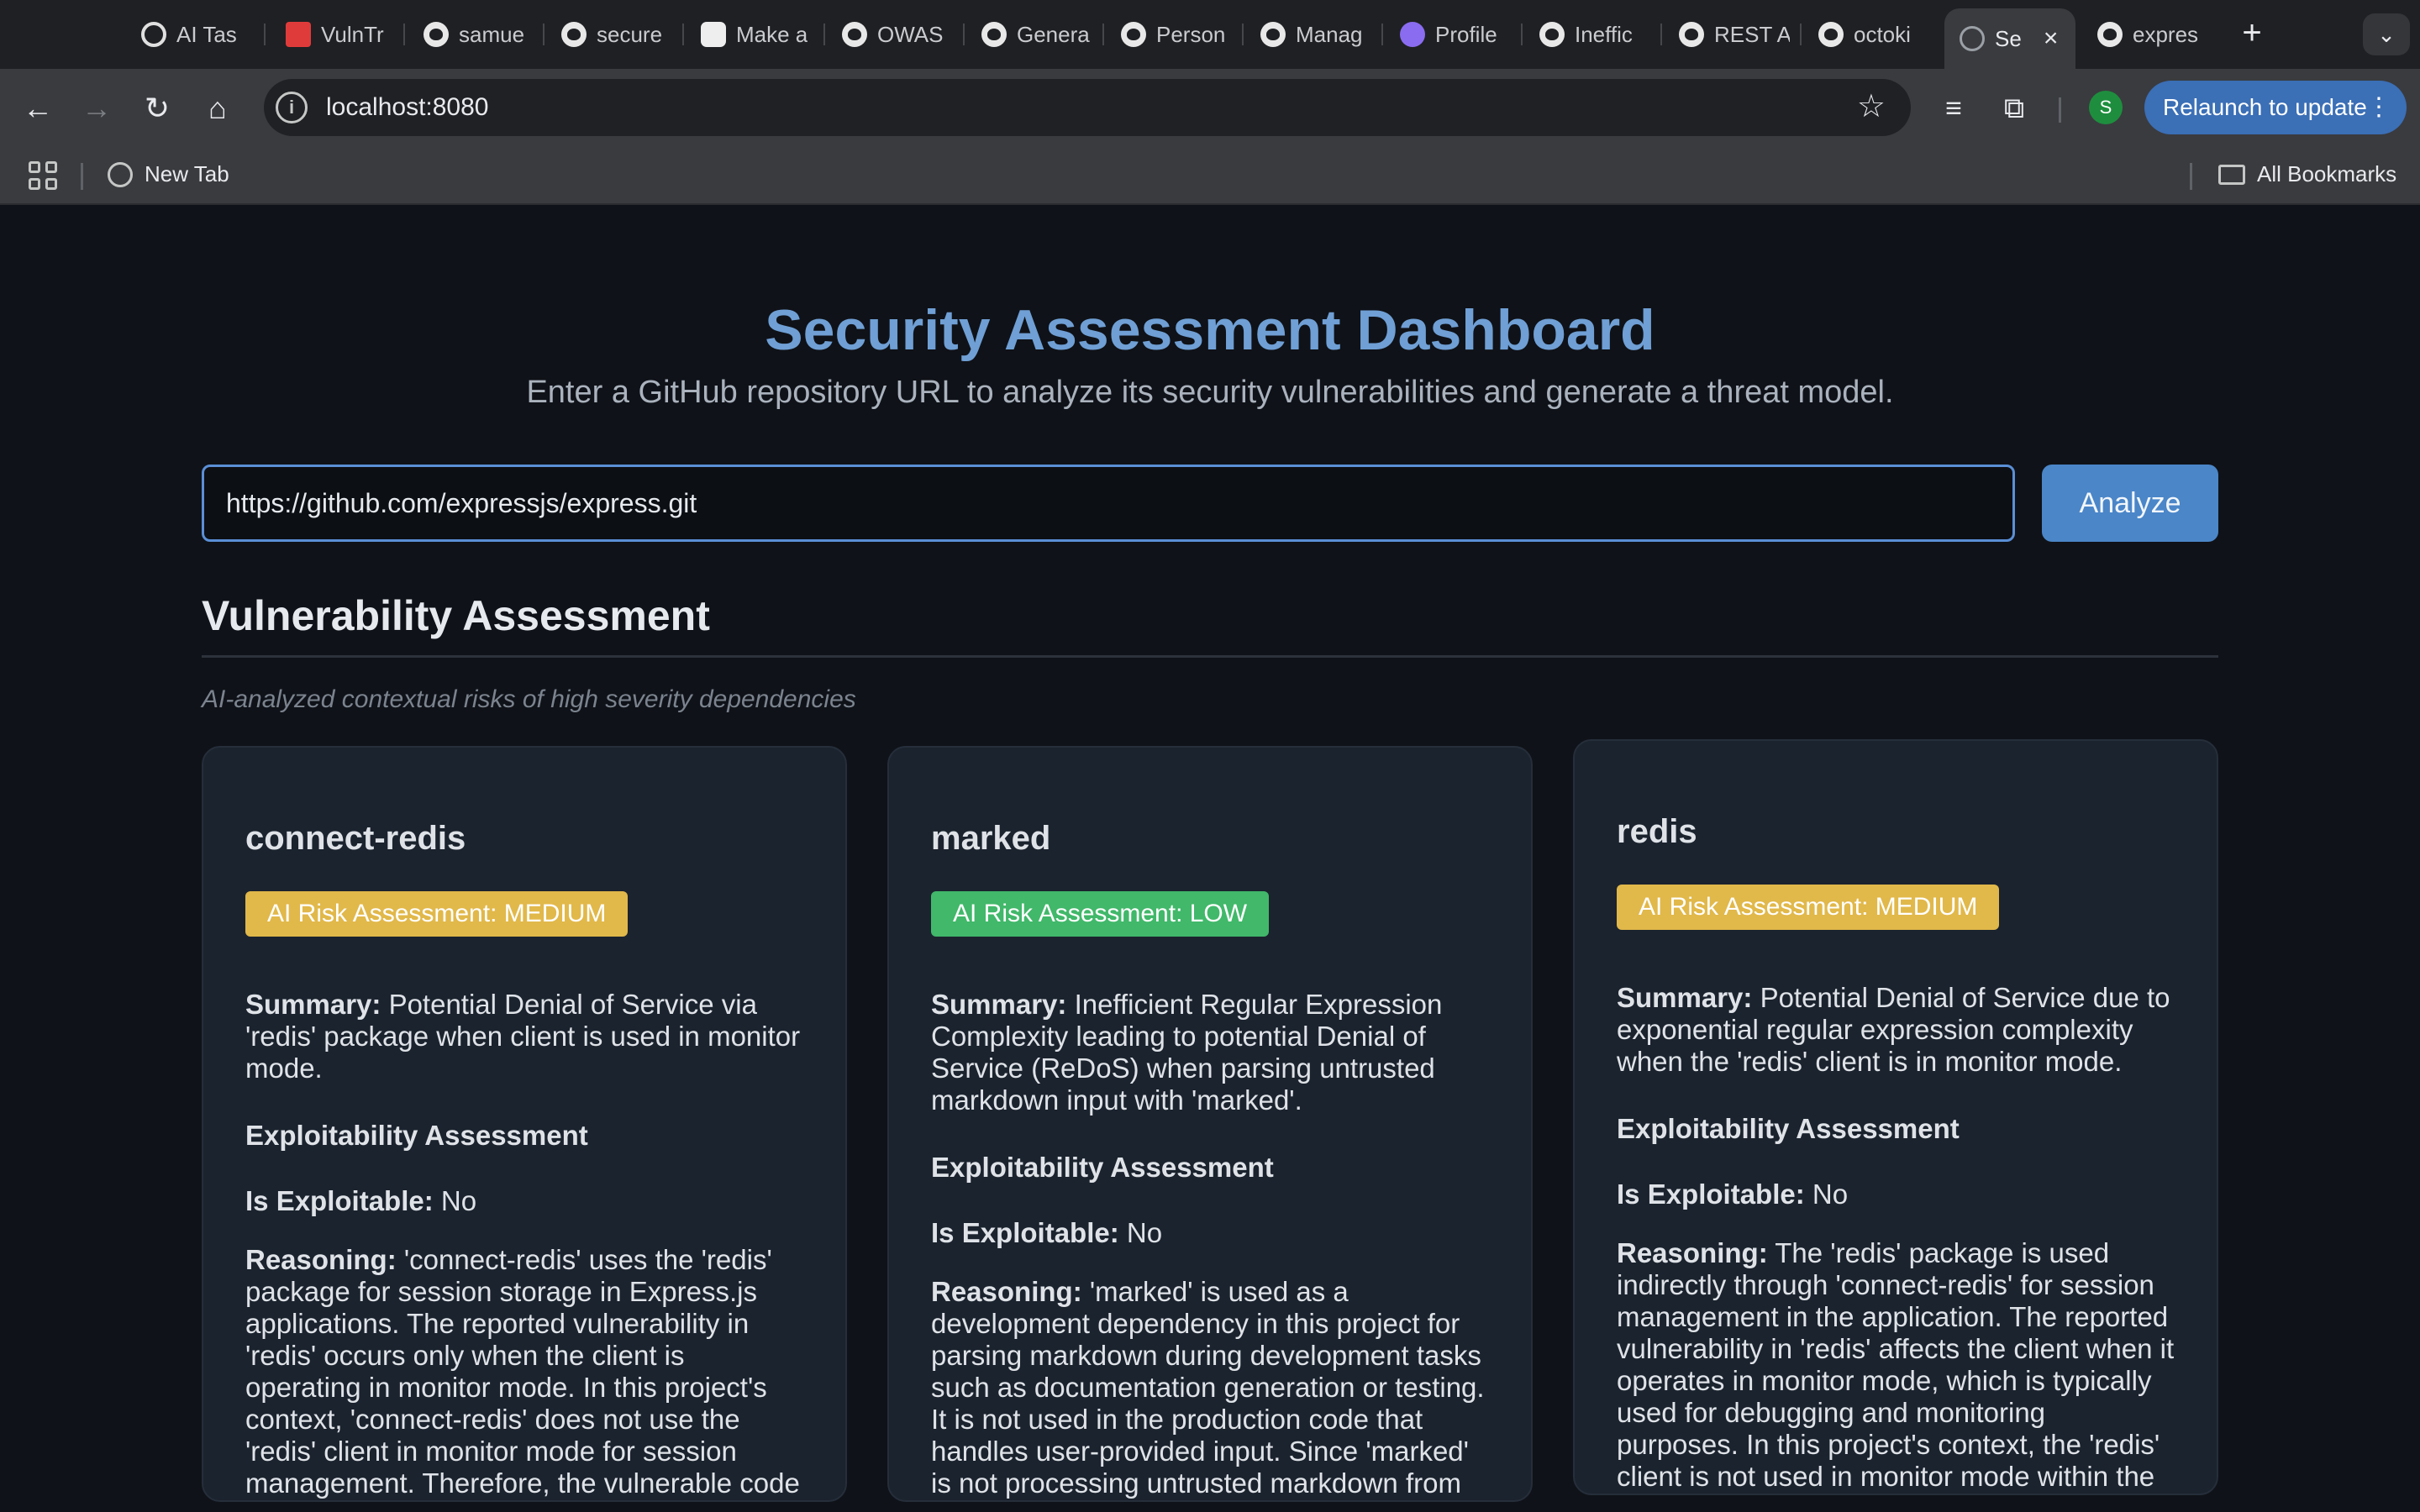  I want to click on relaunch-to-update-button: Relaunch to update ⋮, so click(2275, 107).